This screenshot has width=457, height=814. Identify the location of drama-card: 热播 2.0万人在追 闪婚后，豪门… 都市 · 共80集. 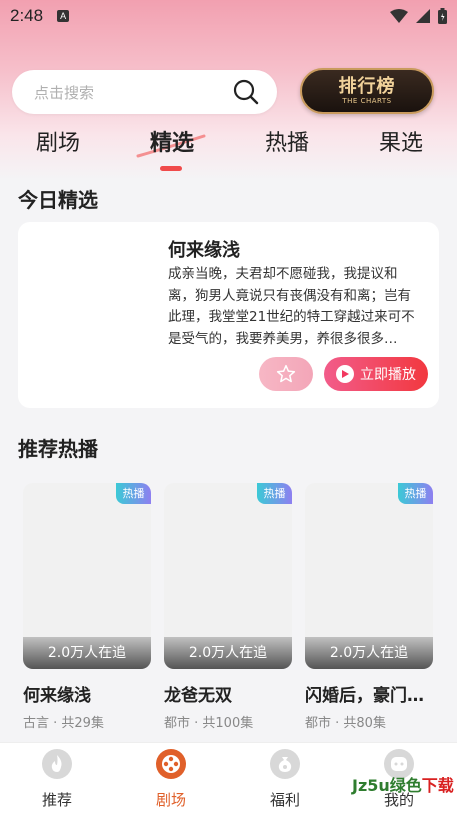
(369, 607).